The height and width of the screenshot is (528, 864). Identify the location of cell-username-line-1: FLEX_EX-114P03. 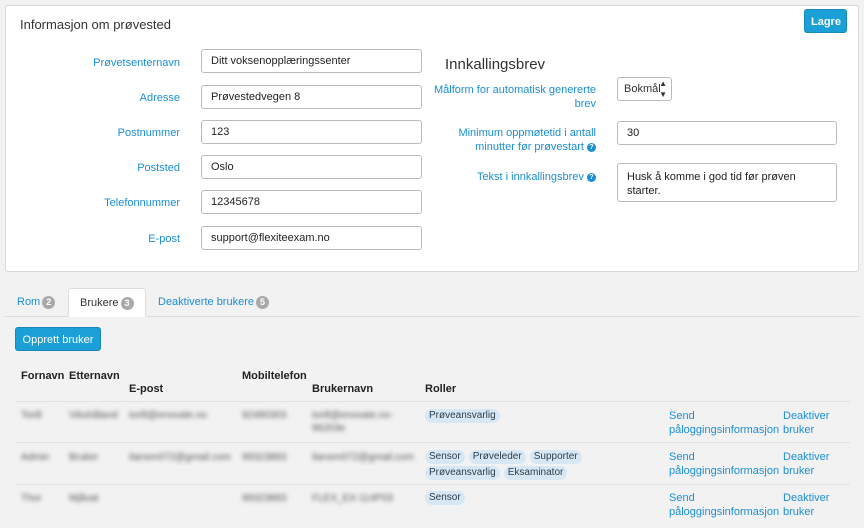
(352, 498).